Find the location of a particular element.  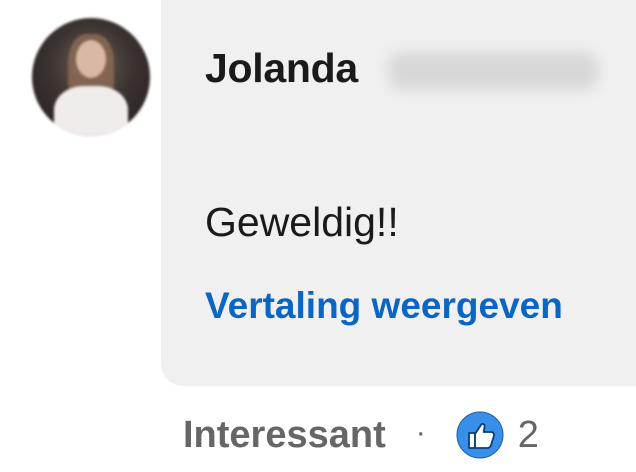

avatar-shirt is located at coordinates (91, 111).